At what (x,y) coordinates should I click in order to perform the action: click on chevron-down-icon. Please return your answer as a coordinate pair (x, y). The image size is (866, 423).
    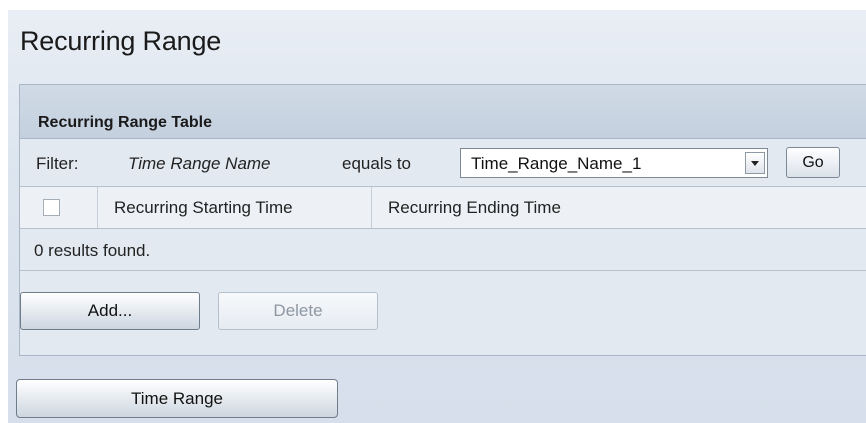
    Looking at the image, I should click on (755, 163).